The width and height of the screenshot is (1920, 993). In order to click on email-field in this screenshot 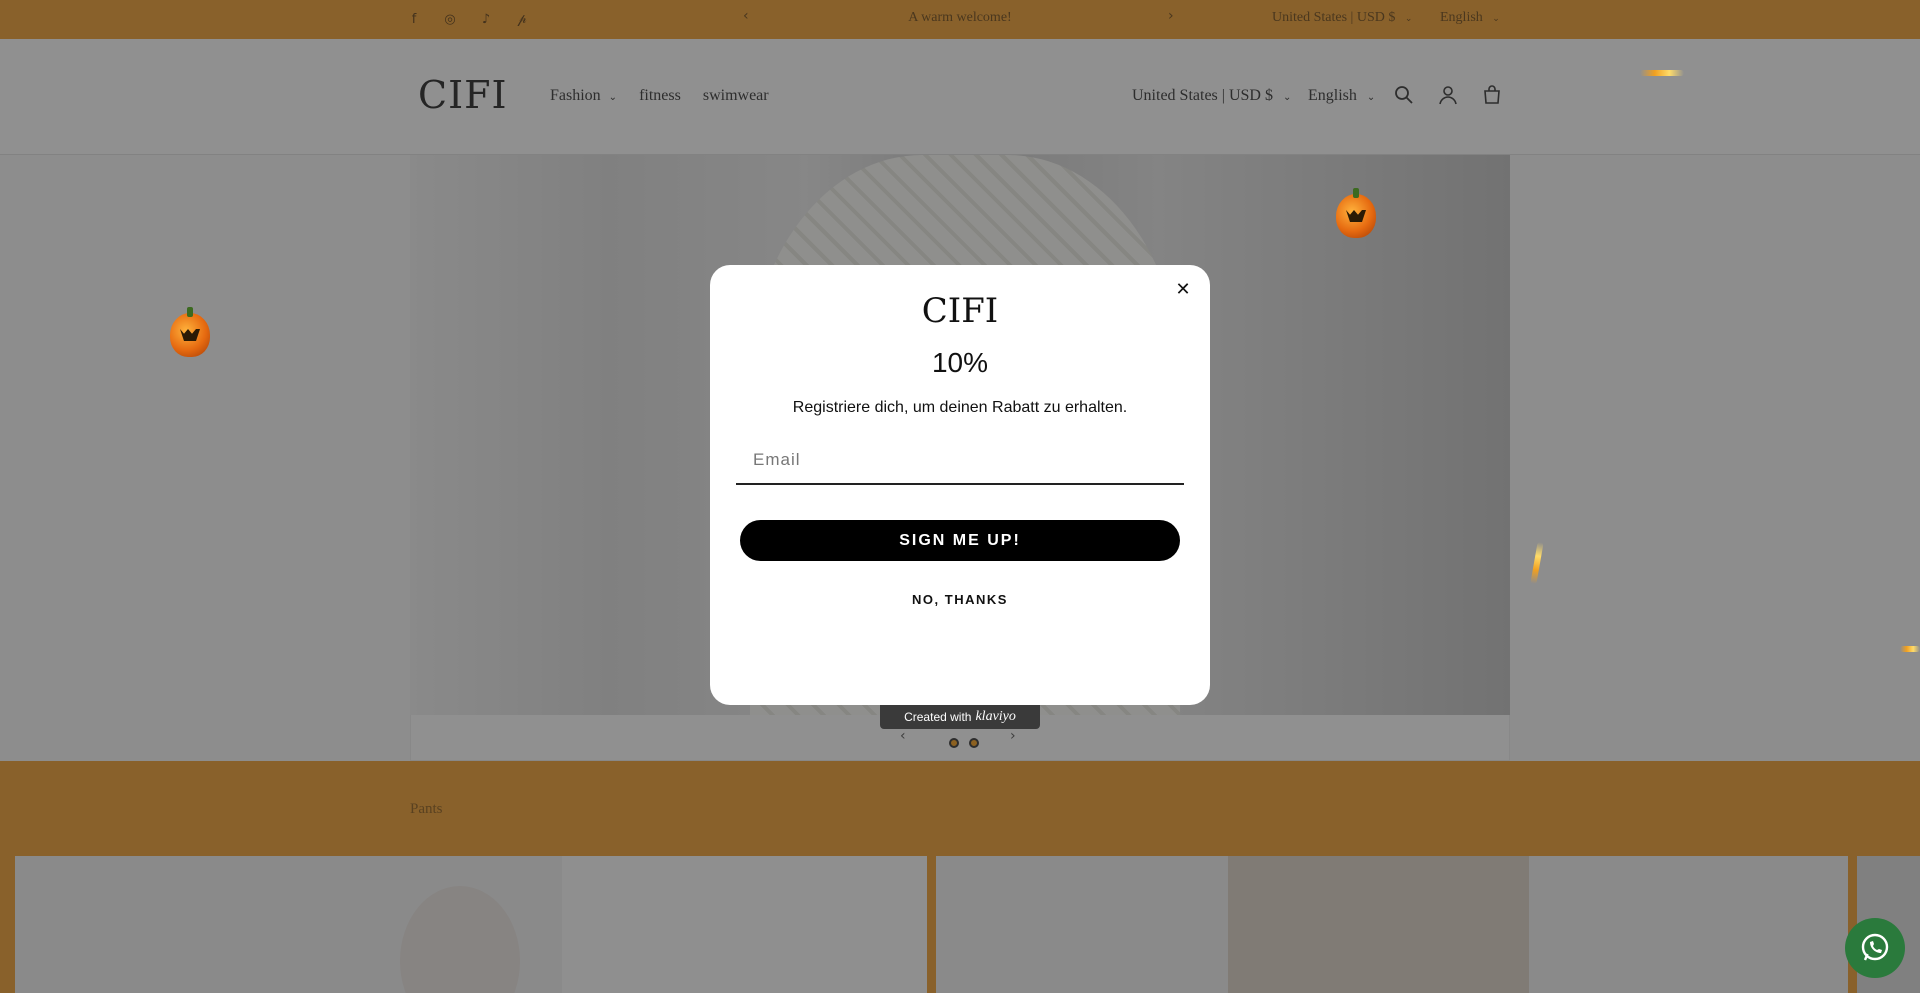, I will do `click(960, 459)`.